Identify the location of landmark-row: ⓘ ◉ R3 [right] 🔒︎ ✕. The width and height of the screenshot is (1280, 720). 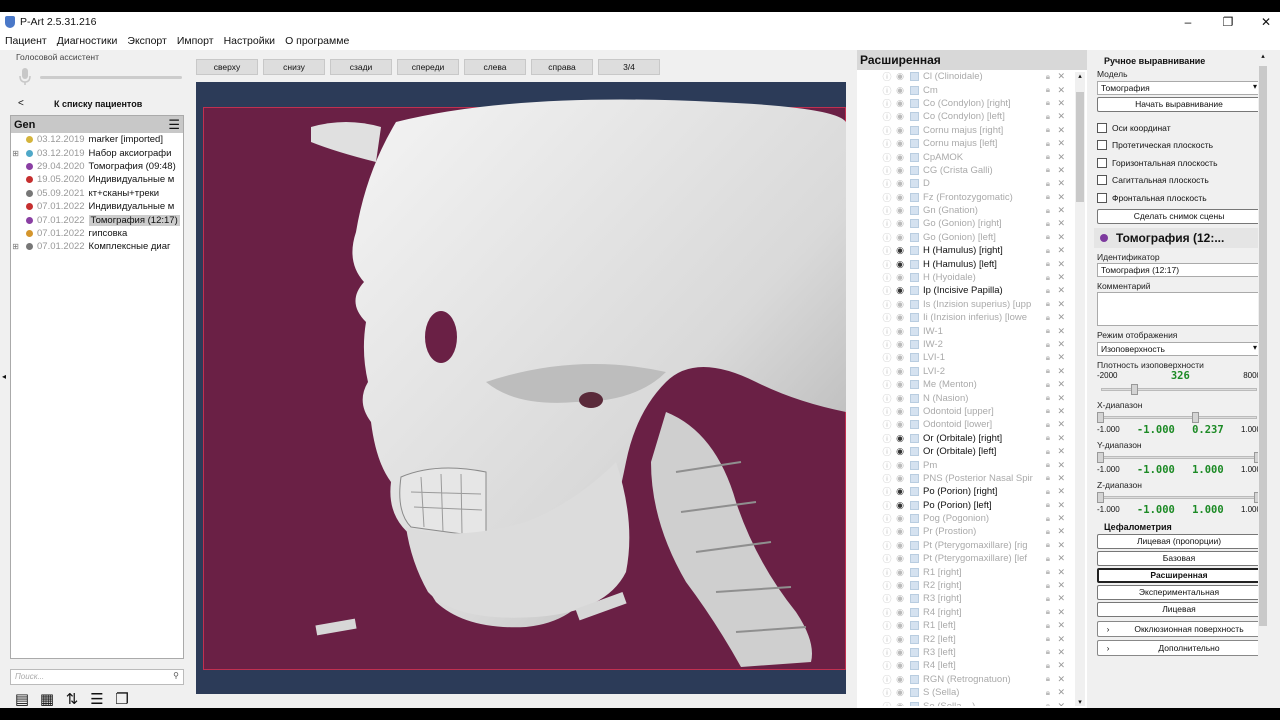
(965, 598).